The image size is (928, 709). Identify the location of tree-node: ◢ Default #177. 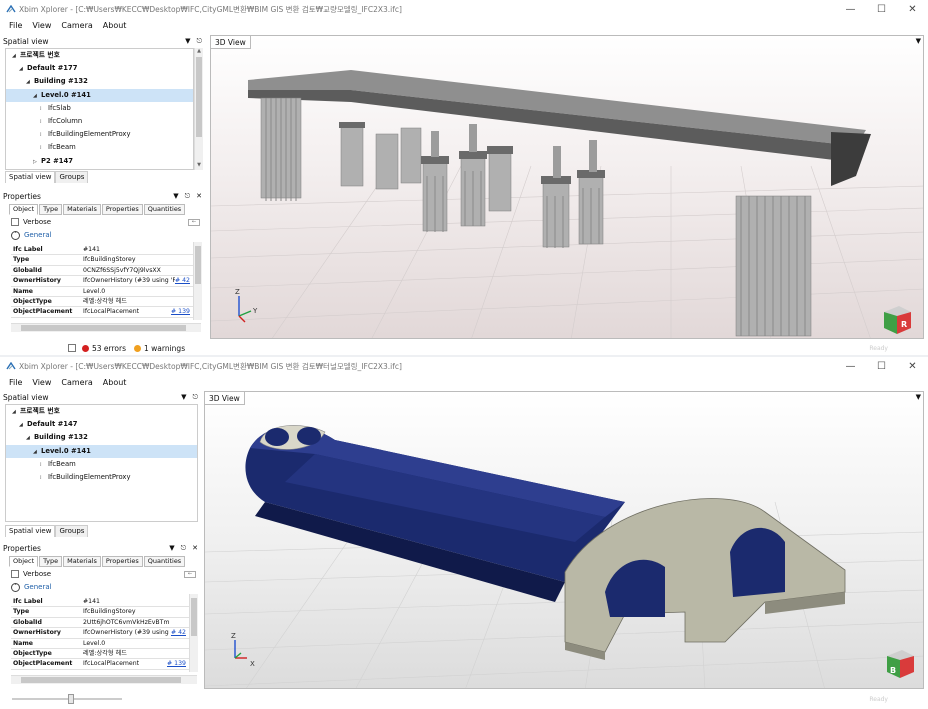
(99, 68).